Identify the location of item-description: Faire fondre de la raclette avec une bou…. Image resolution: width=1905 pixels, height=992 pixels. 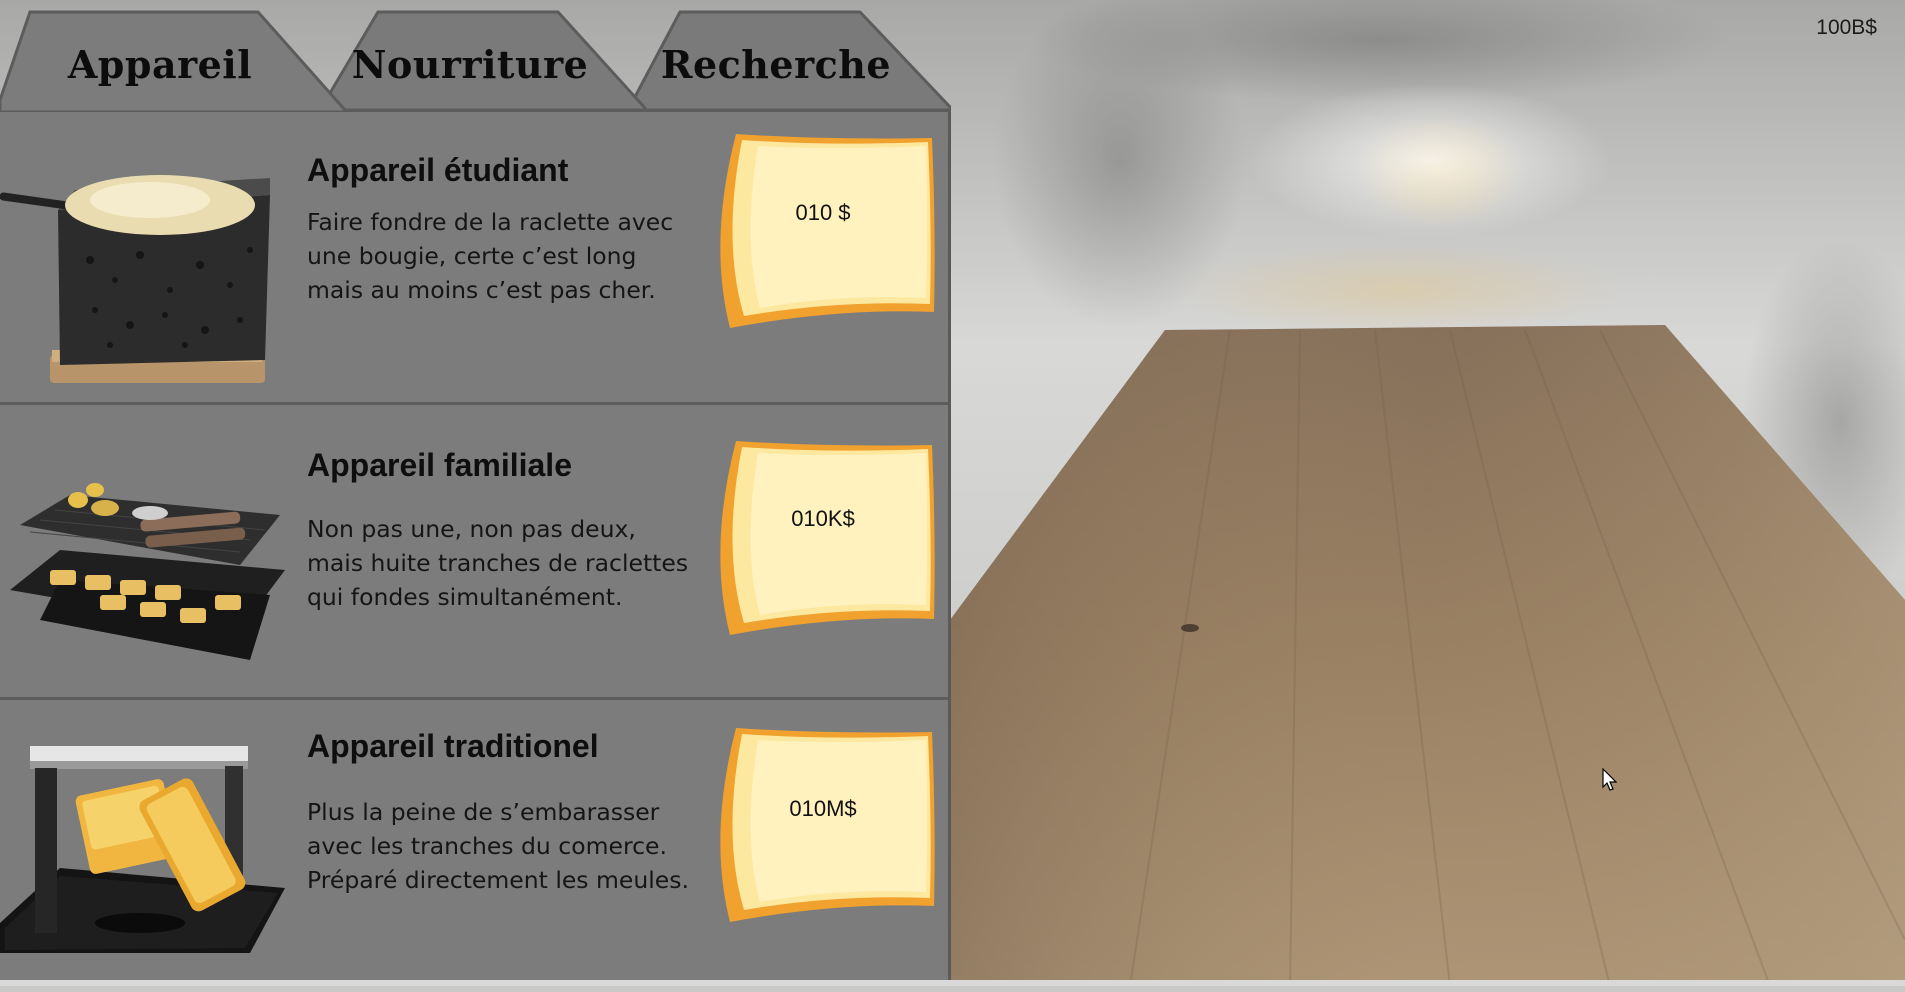
(490, 256).